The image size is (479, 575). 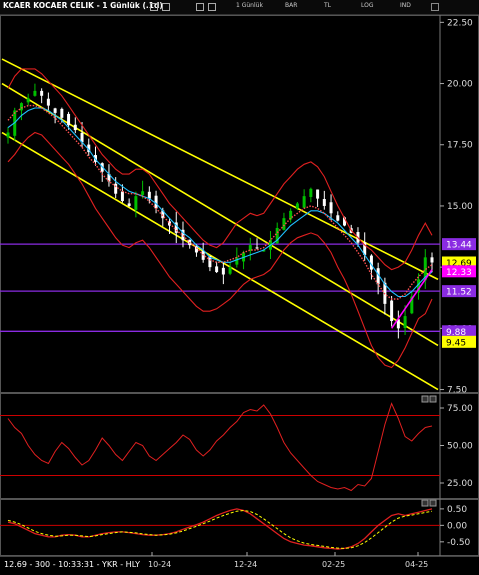 I want to click on y-tick-label: 22.50, so click(x=460, y=23).